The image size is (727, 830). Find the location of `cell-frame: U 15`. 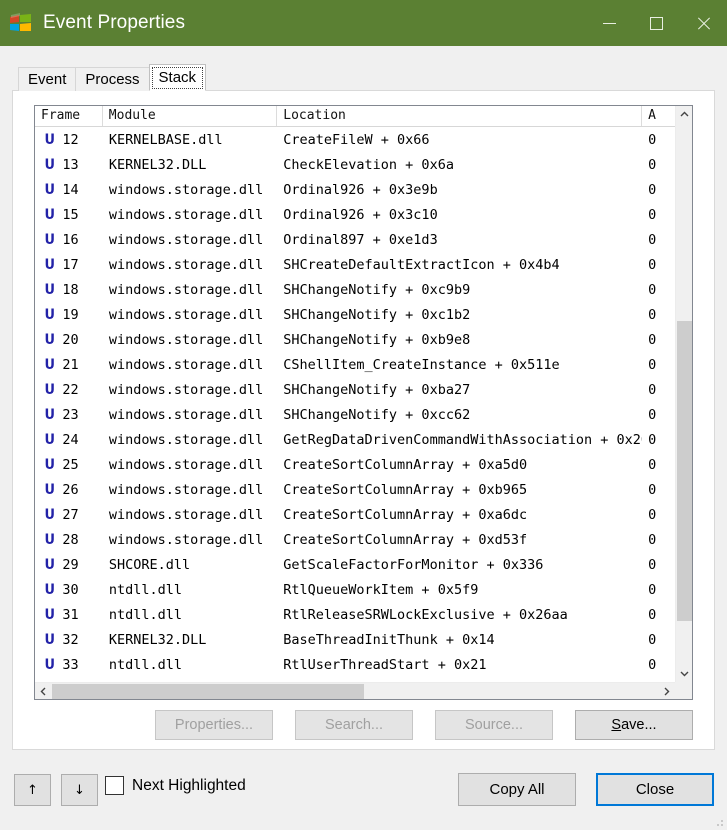

cell-frame: U 15 is located at coordinates (69, 215).